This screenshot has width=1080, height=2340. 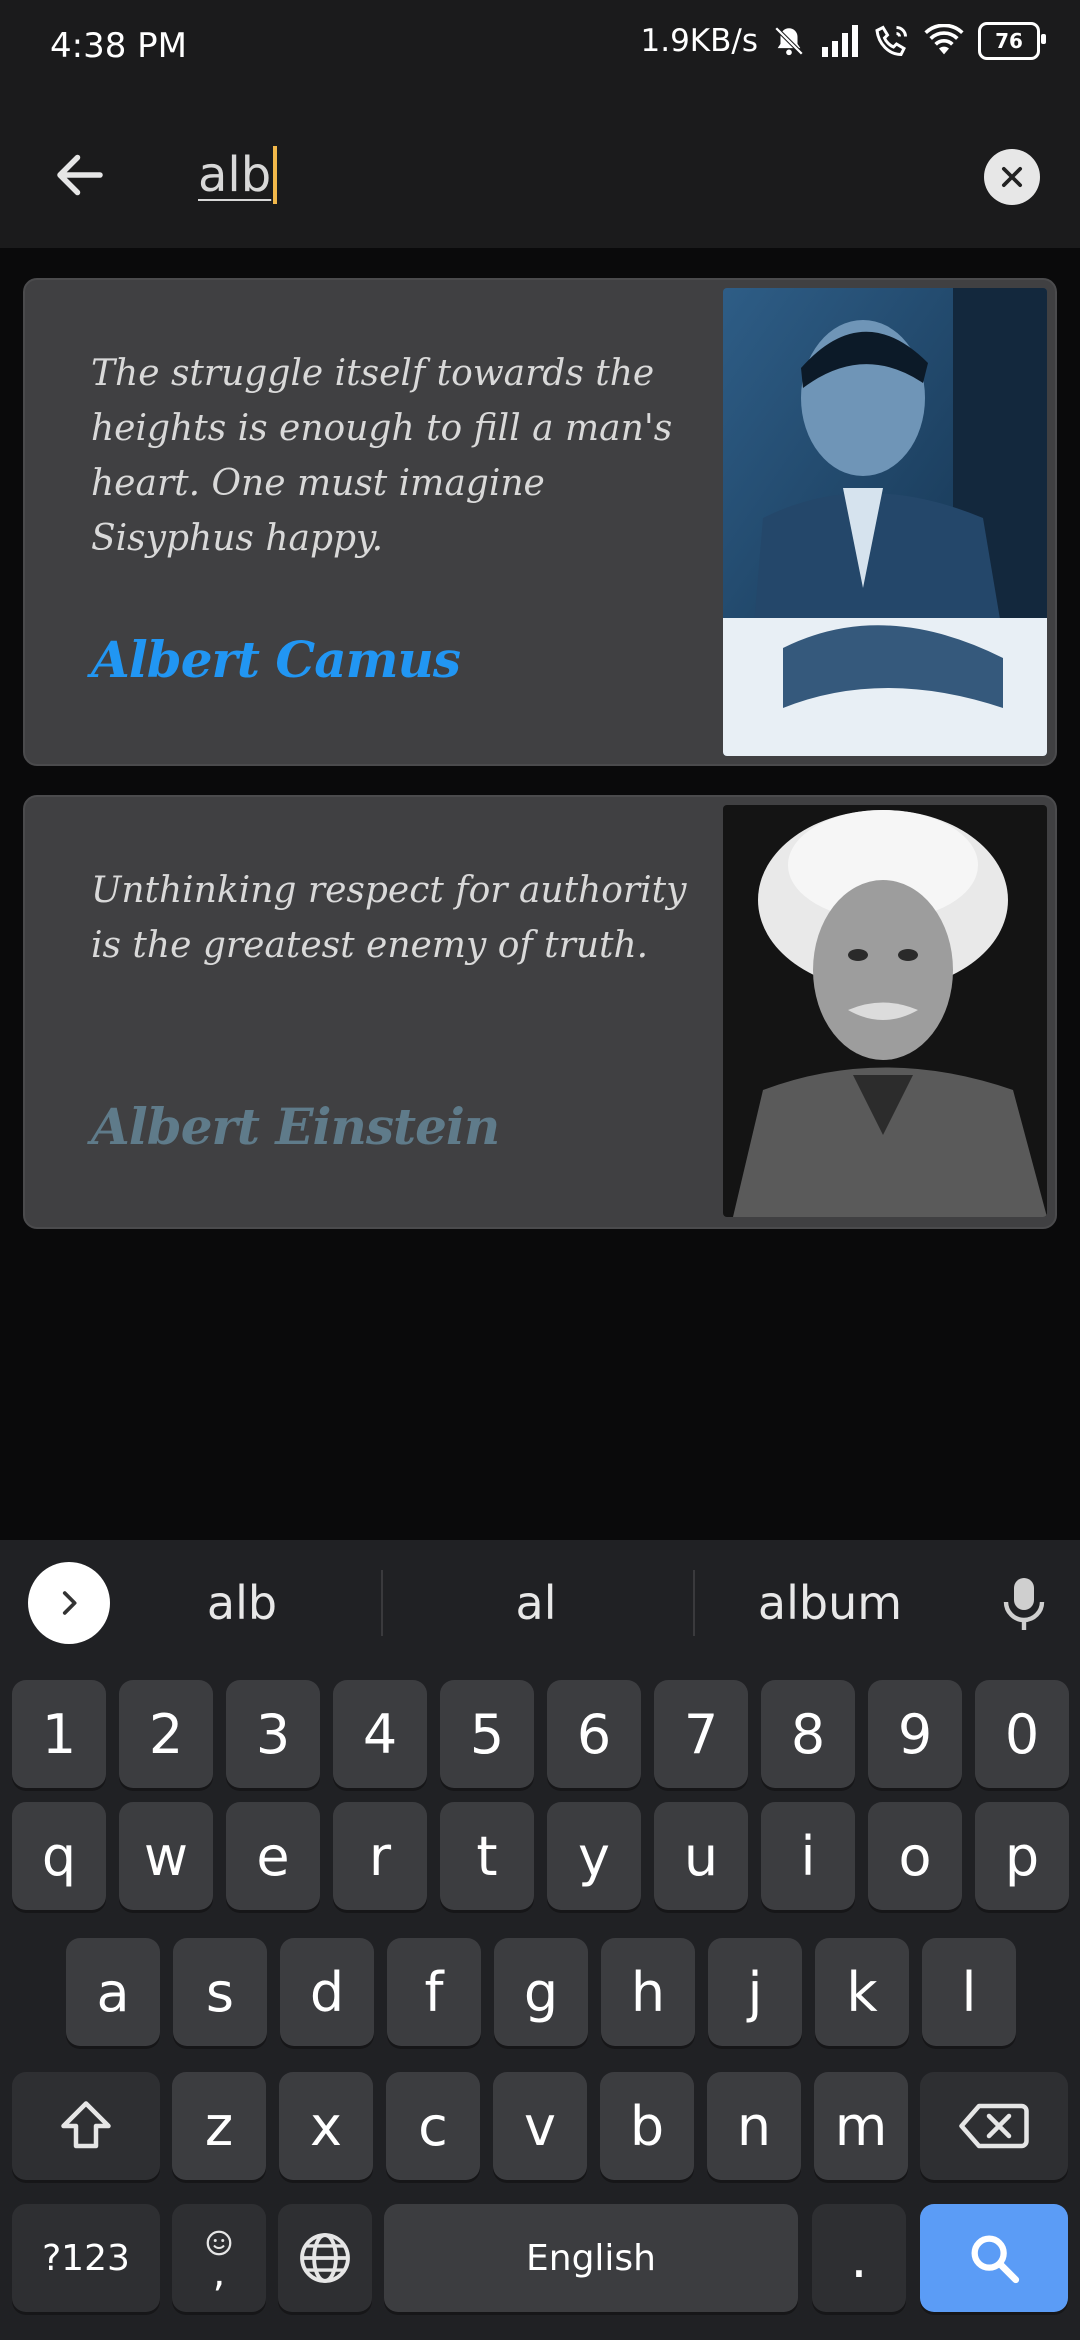 I want to click on microphone-button, so click(x=1024, y=1604).